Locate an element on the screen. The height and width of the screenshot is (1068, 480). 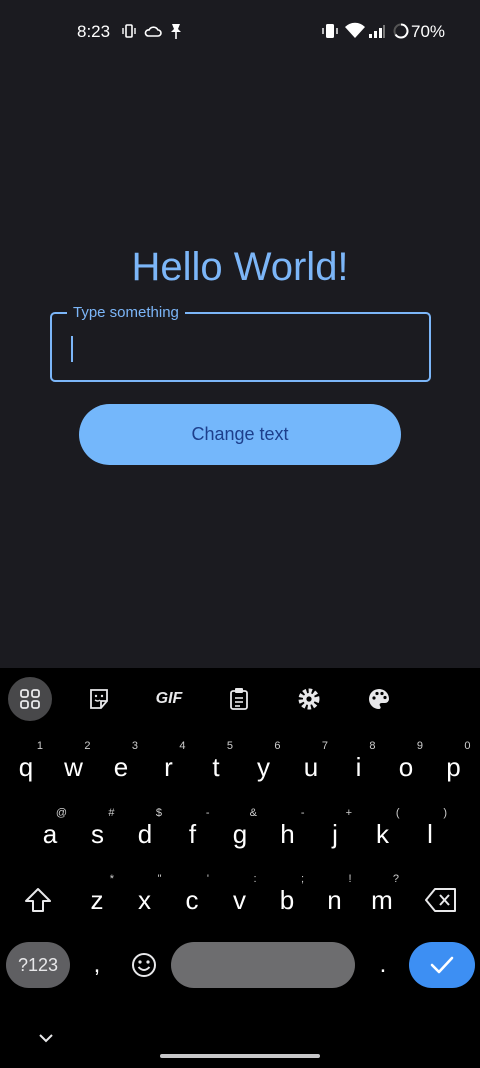
key-label: o is located at coordinates (406, 766).